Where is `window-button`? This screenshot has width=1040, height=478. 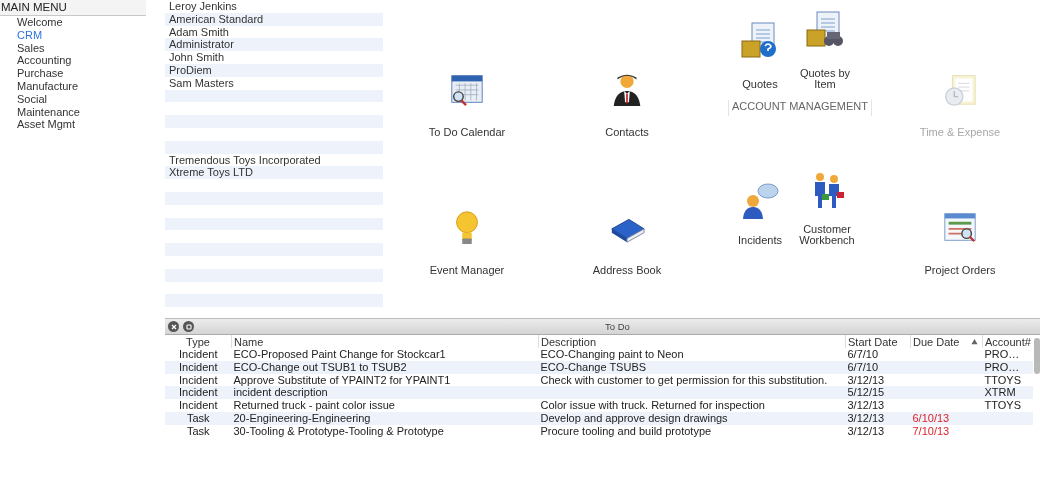
window-button is located at coordinates (188, 326).